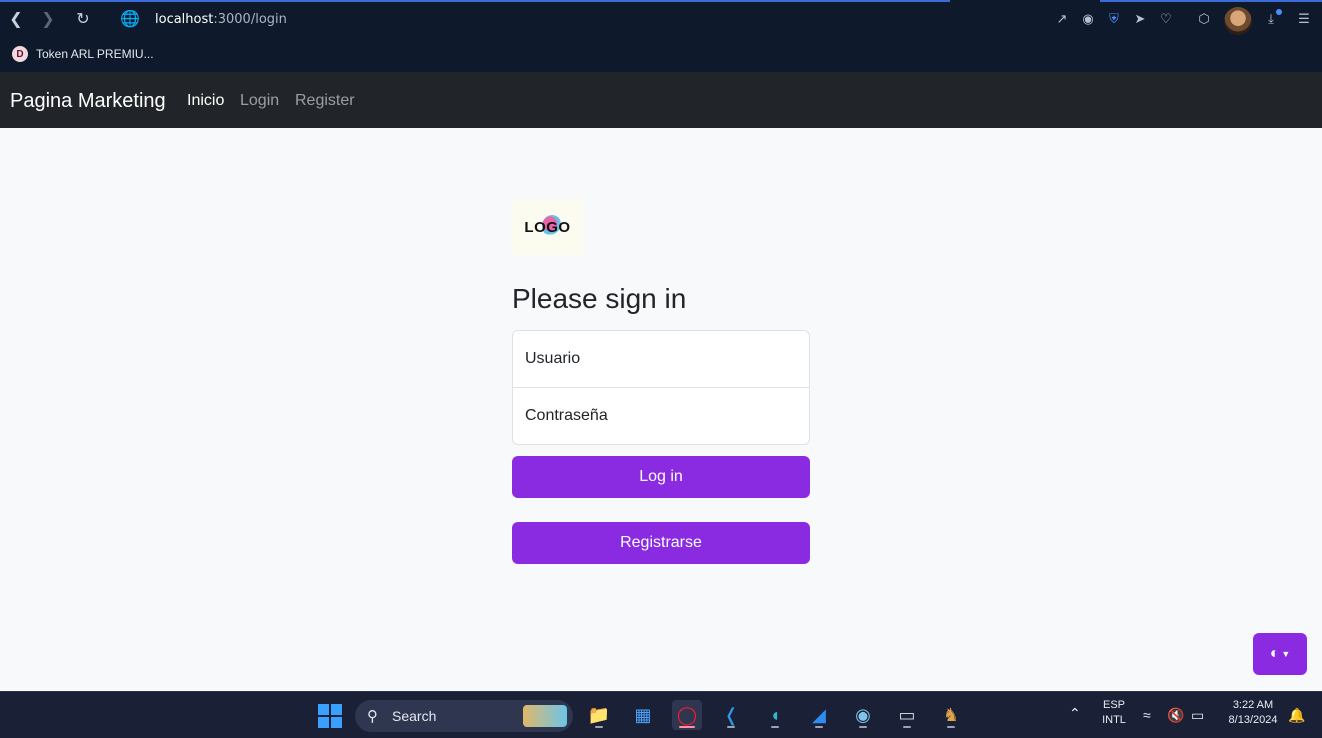 The image size is (1322, 738). I want to click on navbar-brand: Pagina Marketing, so click(88, 101).